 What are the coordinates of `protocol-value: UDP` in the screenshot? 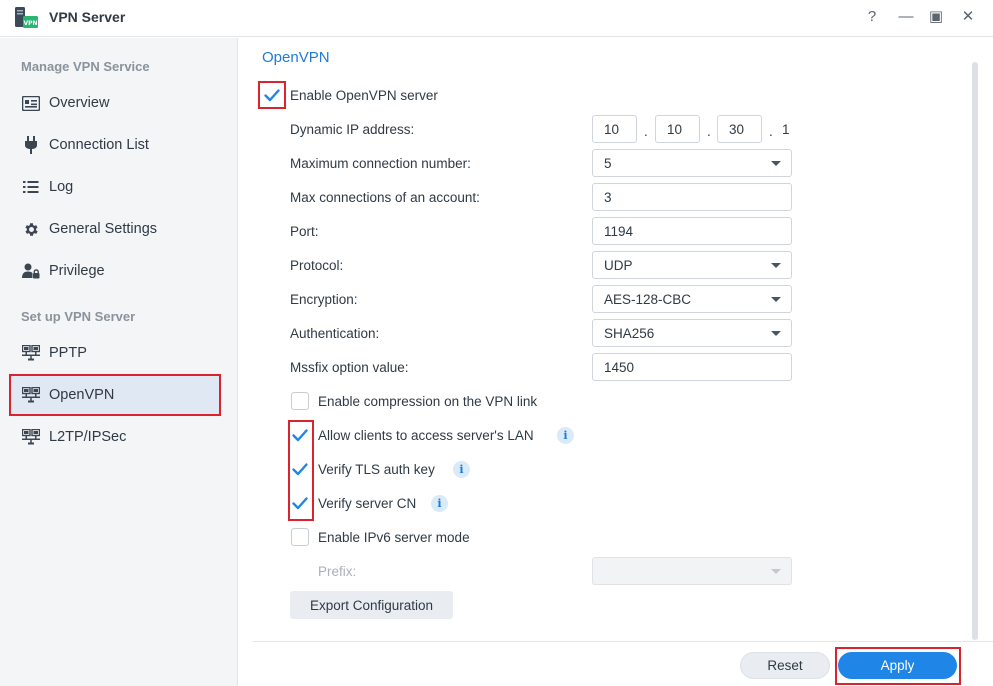 It's located at (618, 265).